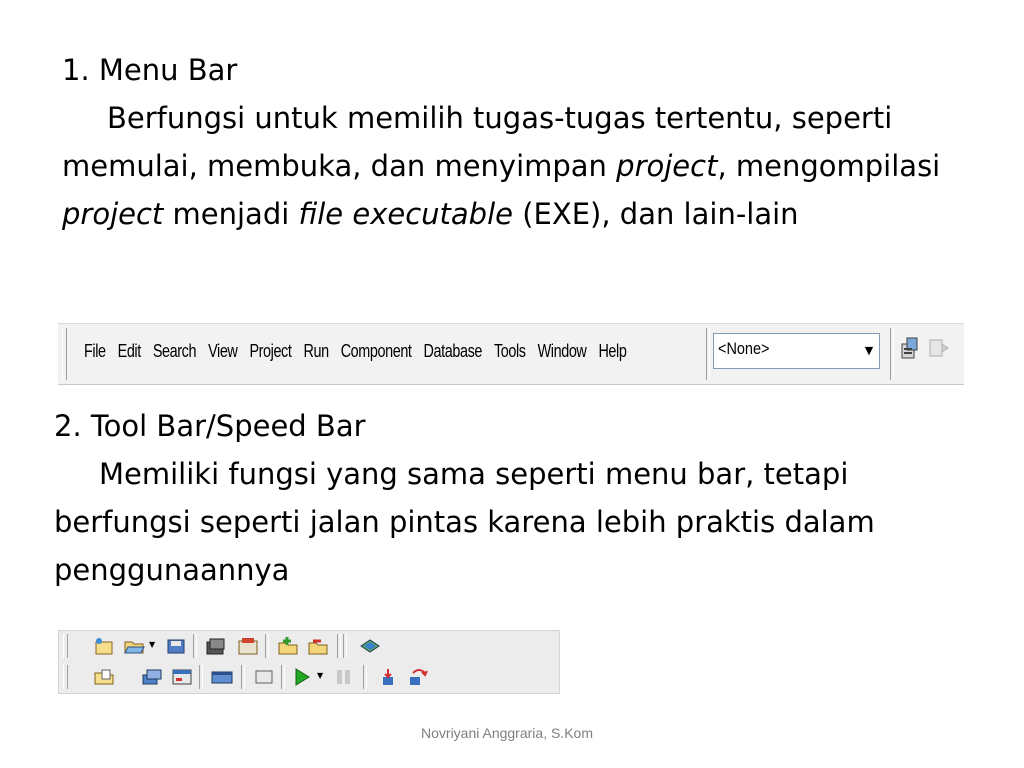 The width and height of the screenshot is (1024, 768). I want to click on remove-file-from-project-icon, so click(318, 646).